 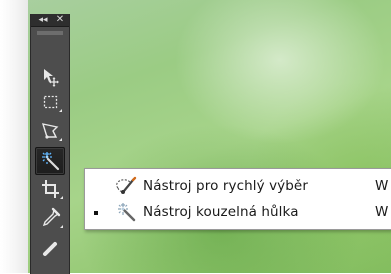 What do you see at coordinates (221, 212) in the screenshot?
I see `flyout-item-label: Nástroj kouzelná hůlka` at bounding box center [221, 212].